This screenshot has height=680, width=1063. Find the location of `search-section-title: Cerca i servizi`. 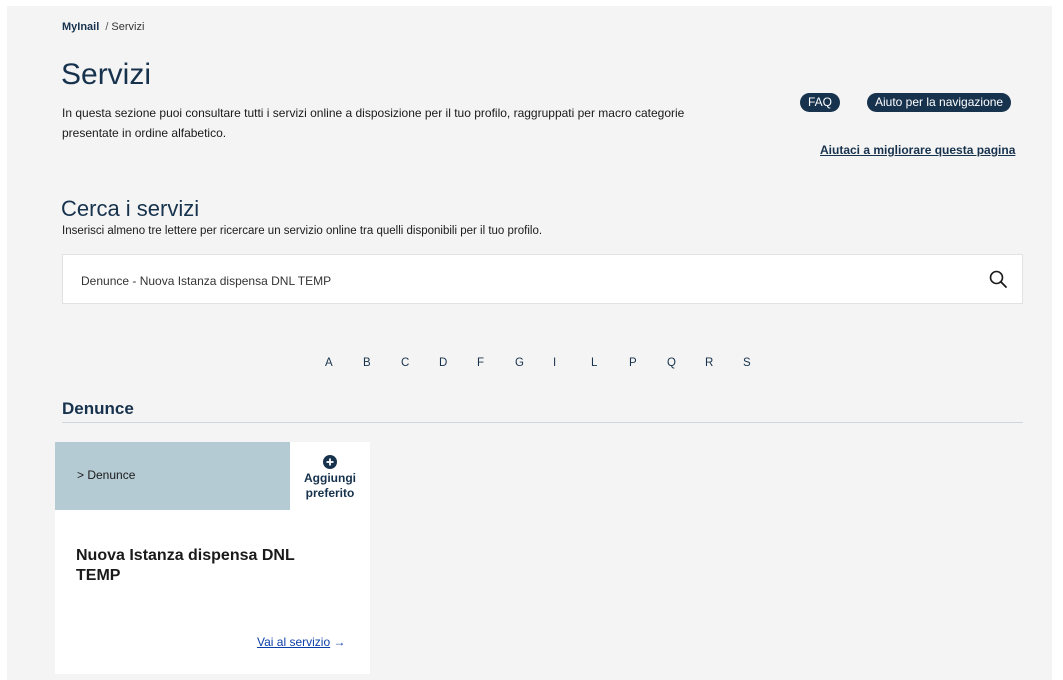

search-section-title: Cerca i servizi is located at coordinates (130, 208).